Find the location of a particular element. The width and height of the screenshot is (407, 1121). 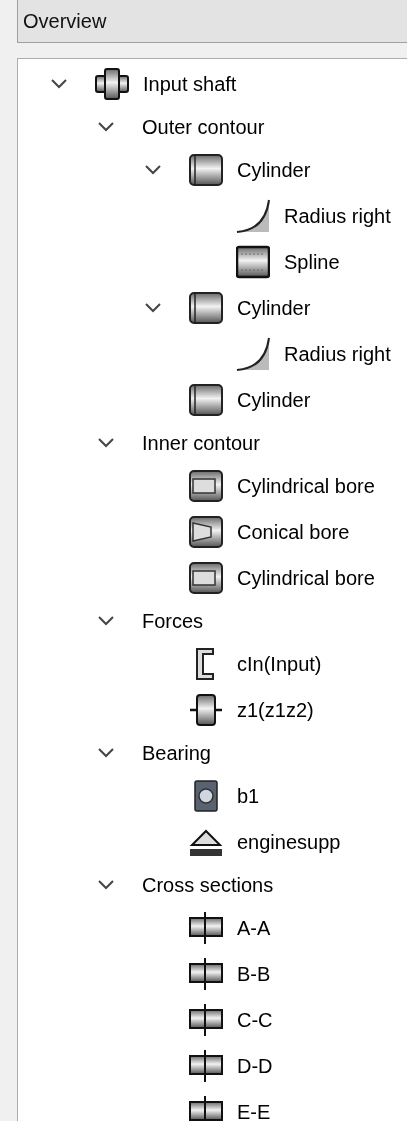

tree-item-label: Cross sections is located at coordinates (208, 885).